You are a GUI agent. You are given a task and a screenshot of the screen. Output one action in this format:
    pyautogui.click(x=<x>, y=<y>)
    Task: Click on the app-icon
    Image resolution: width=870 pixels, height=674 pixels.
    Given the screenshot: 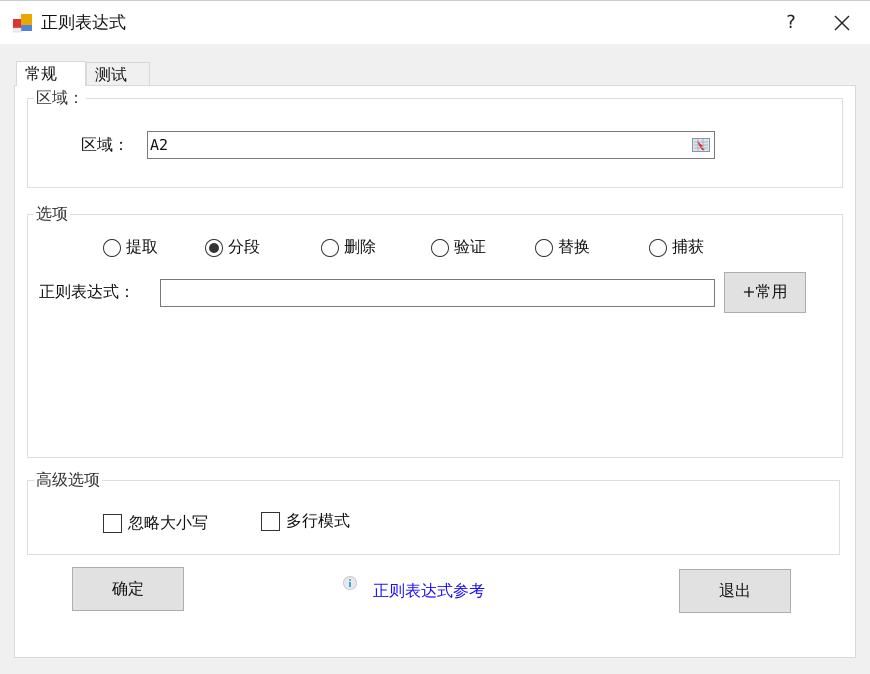 What is the action you would take?
    pyautogui.click(x=23, y=22)
    